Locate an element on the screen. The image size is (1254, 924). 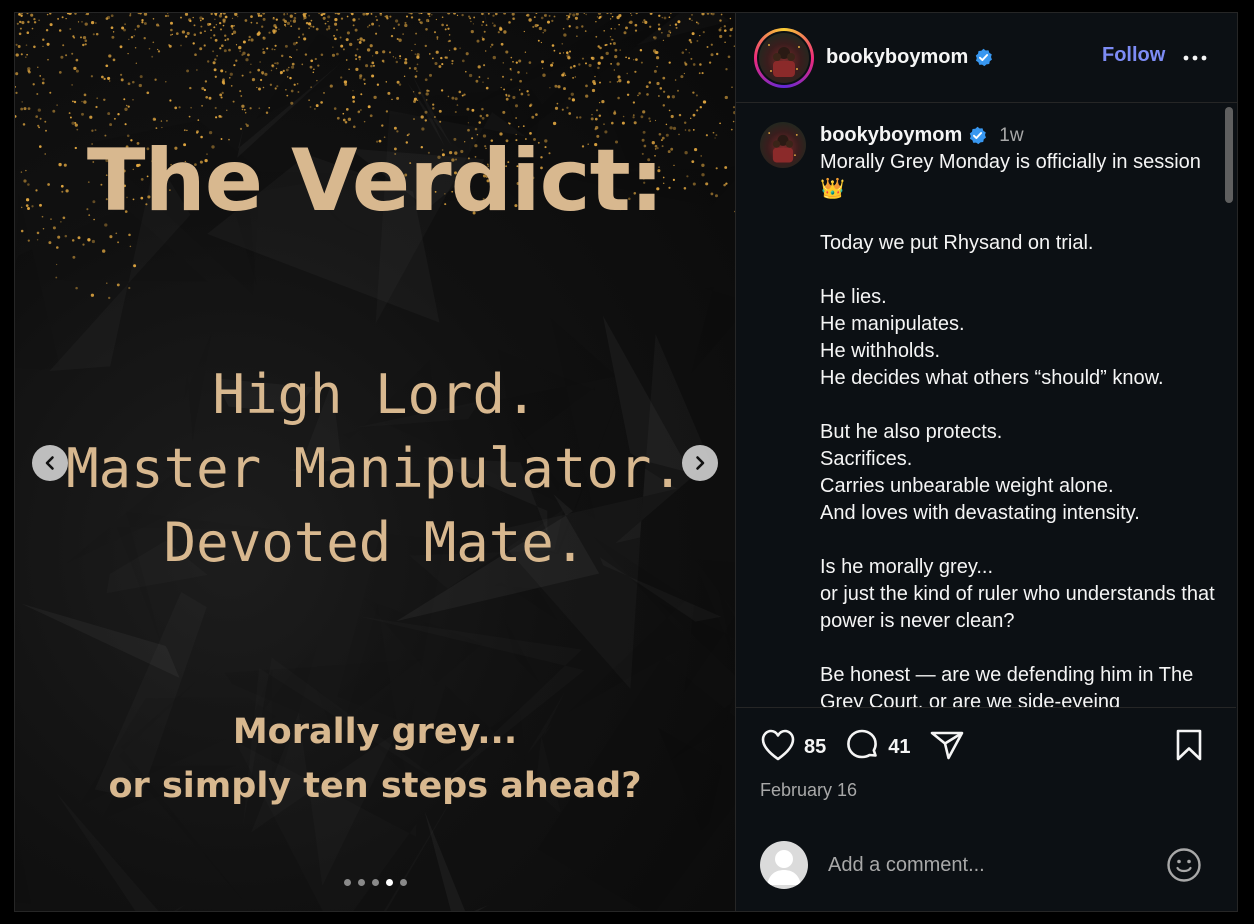
post-date: February 16 is located at coordinates (808, 790).